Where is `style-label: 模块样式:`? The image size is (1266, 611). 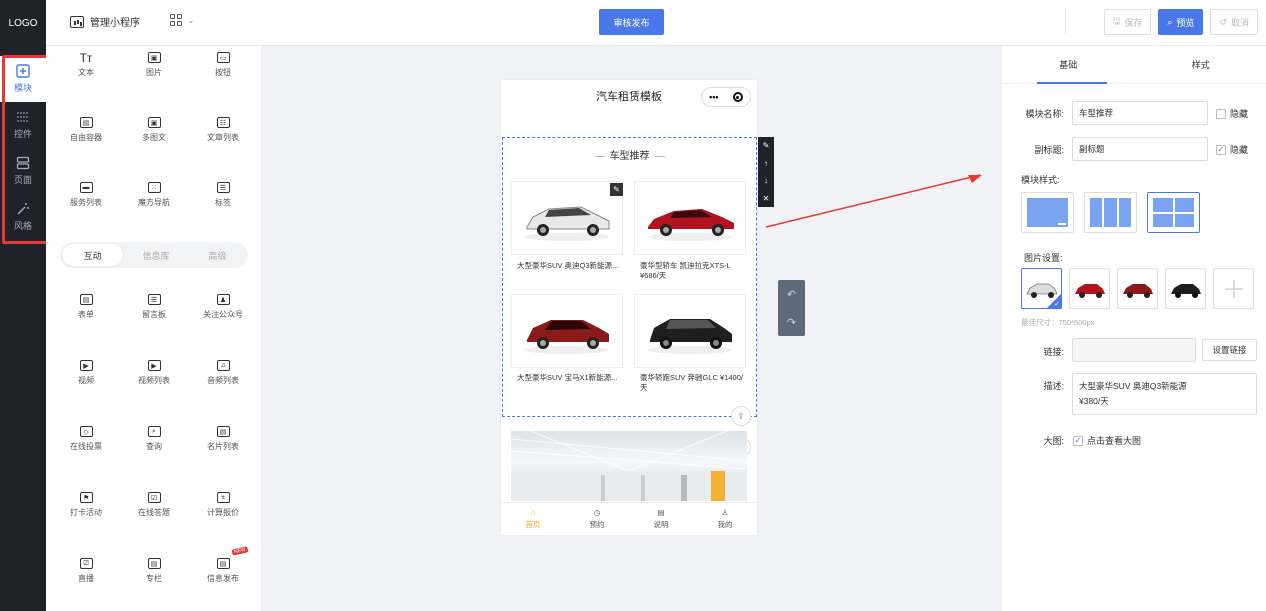 style-label: 模块样式: is located at coordinates (1040, 180).